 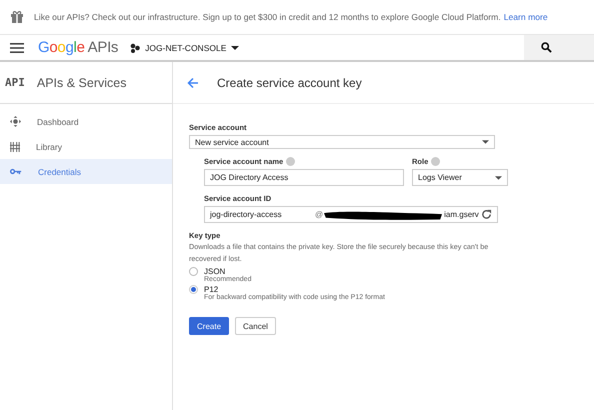 I want to click on key-icon, so click(x=16, y=171).